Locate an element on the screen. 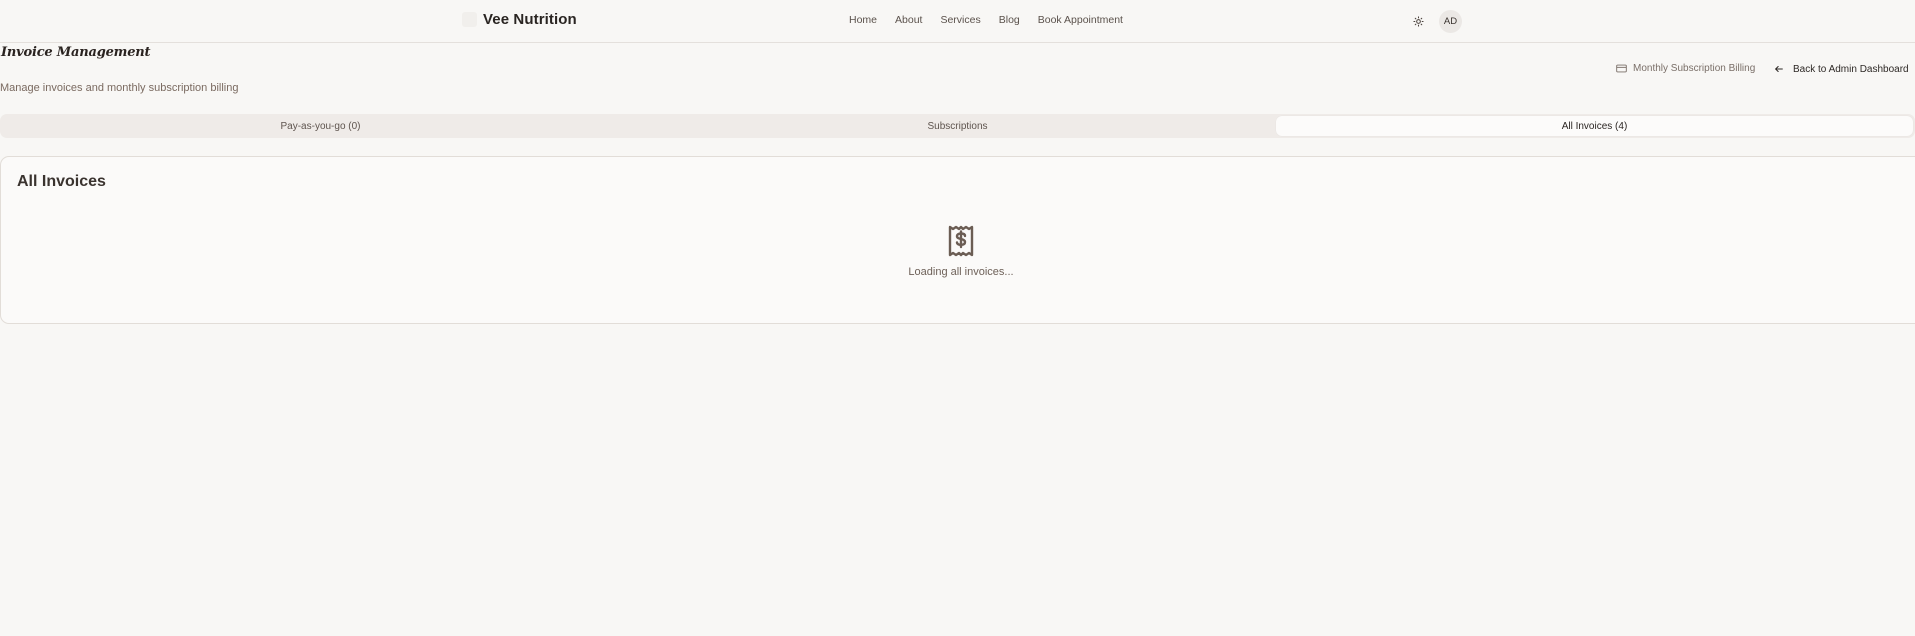  theme-toggle-button is located at coordinates (1418, 21).